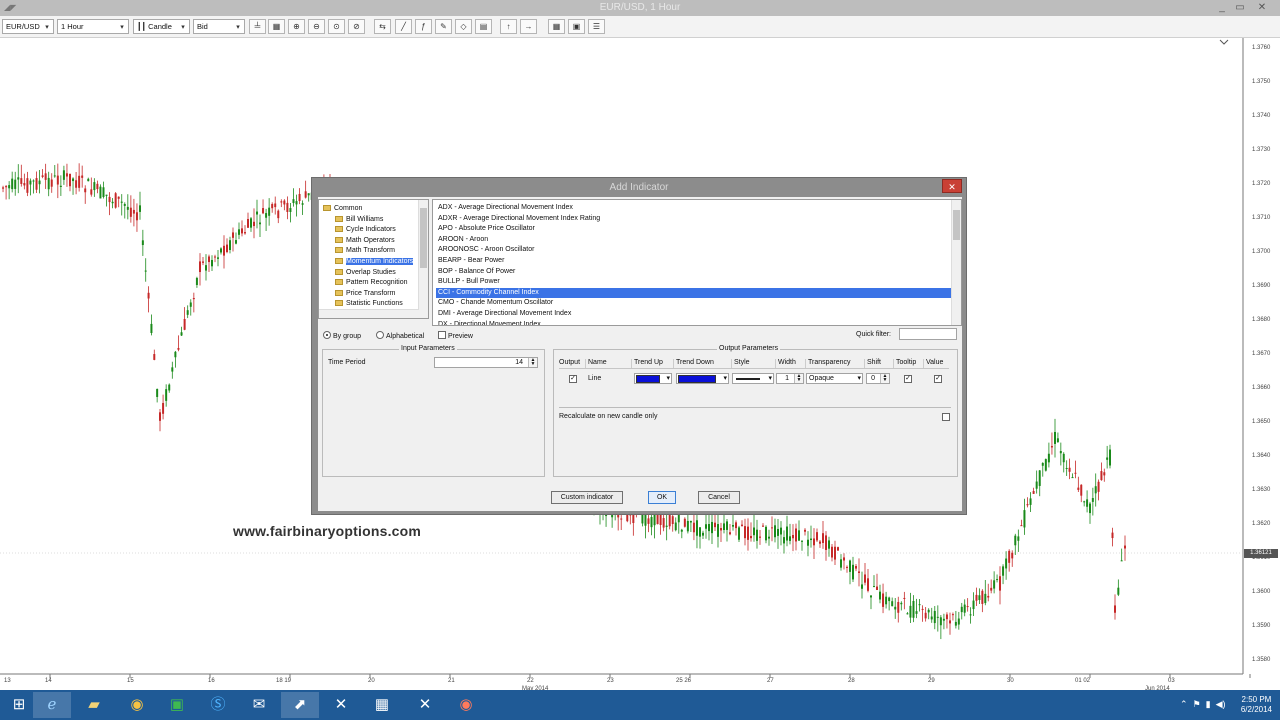 This screenshot has height=720, width=1280. What do you see at coordinates (693, 229) in the screenshot?
I see `indicator-list-item: APO - Absolute Price Oscillator` at bounding box center [693, 229].